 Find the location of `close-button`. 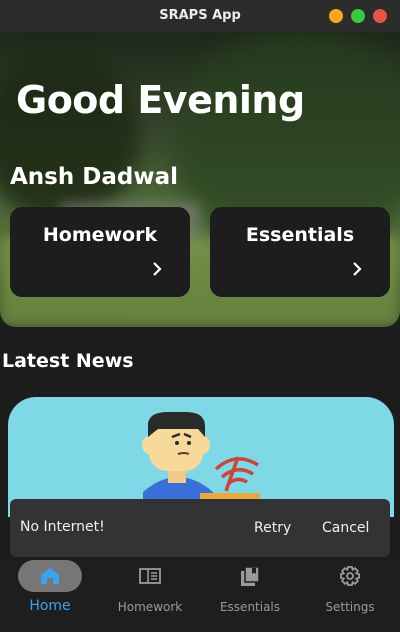

close-button is located at coordinates (380, 16).